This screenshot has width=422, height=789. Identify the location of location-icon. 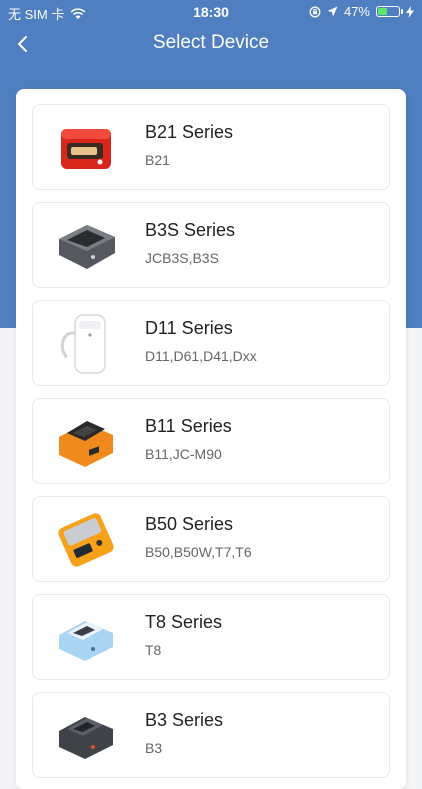
(332, 11).